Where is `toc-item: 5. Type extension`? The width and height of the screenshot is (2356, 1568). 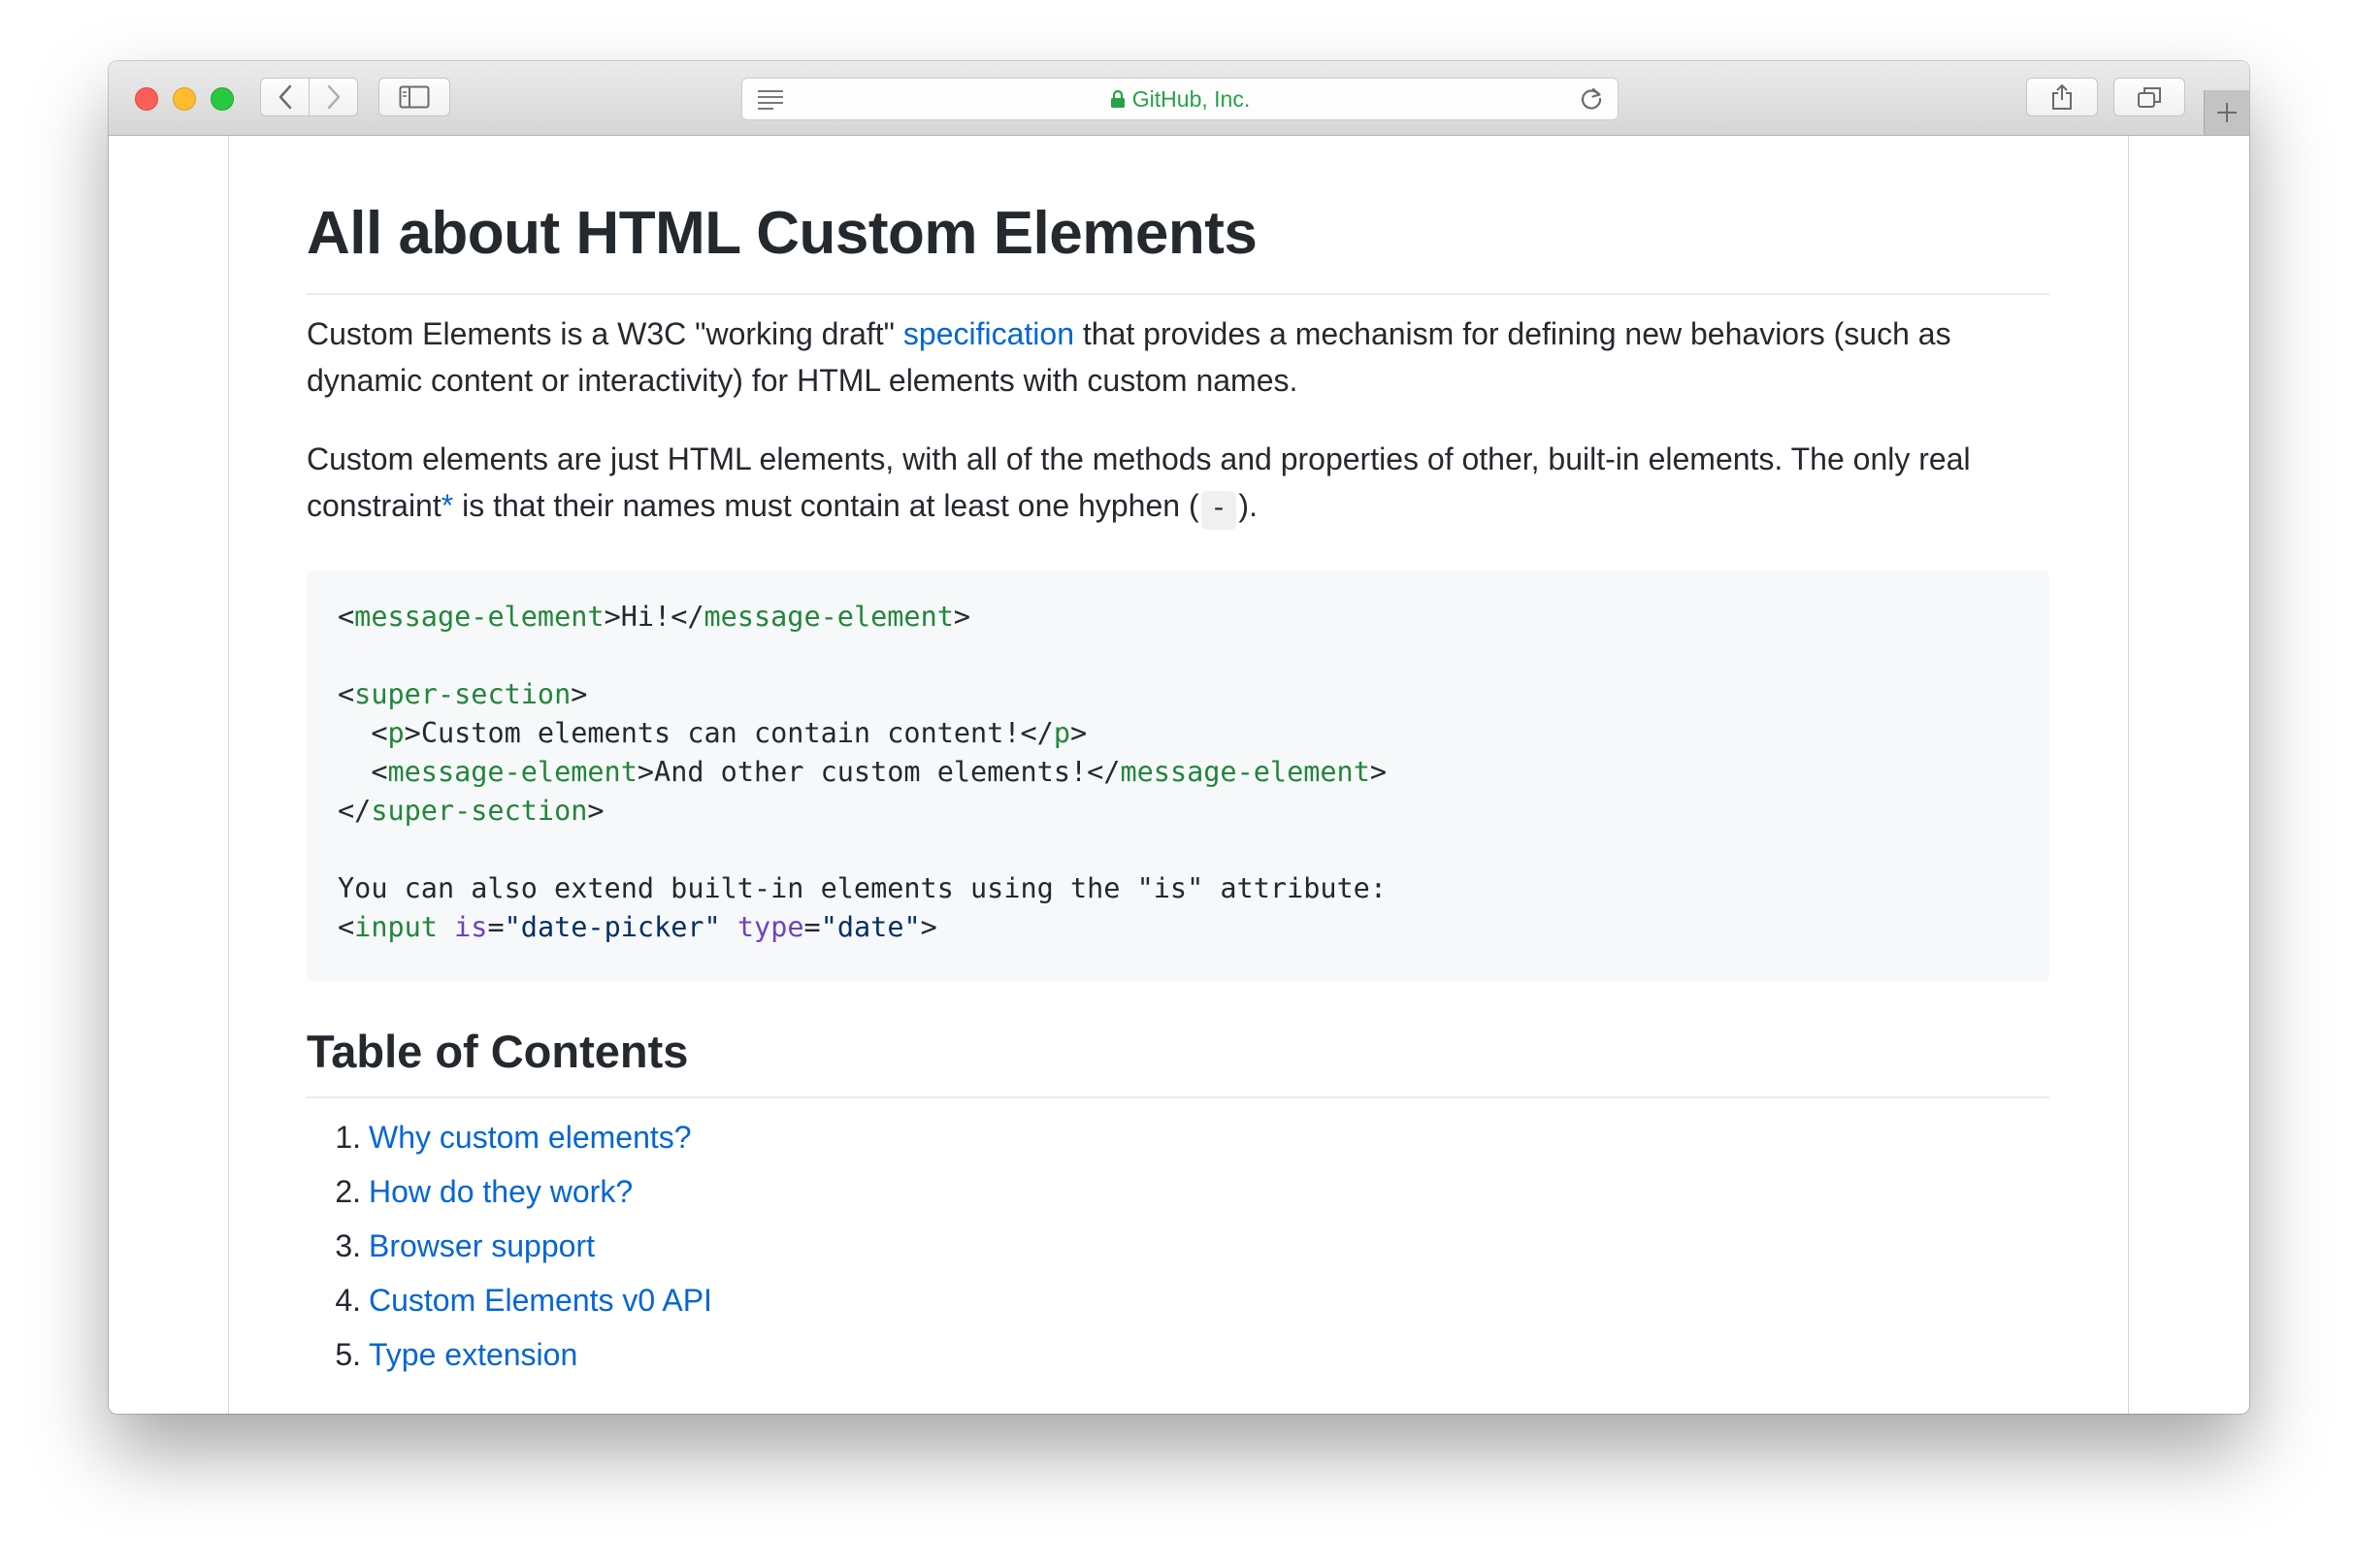
toc-item: 5. Type extension is located at coordinates (1178, 1358).